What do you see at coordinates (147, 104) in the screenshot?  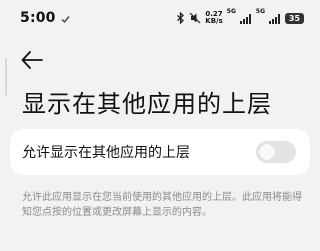 I see `page-title: 显示在其他应用的上层` at bounding box center [147, 104].